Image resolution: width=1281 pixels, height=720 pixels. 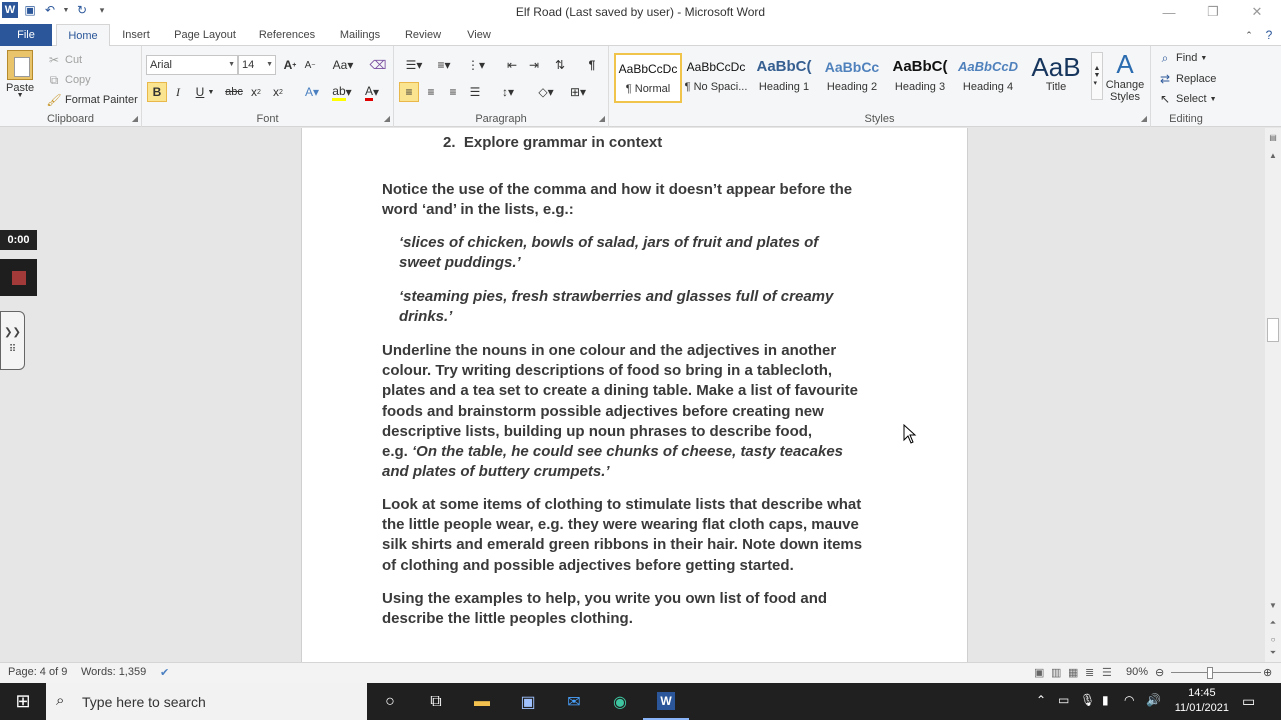 I want to click on recorder-panel-handle: ❯❯ ⠿, so click(x=12, y=340).